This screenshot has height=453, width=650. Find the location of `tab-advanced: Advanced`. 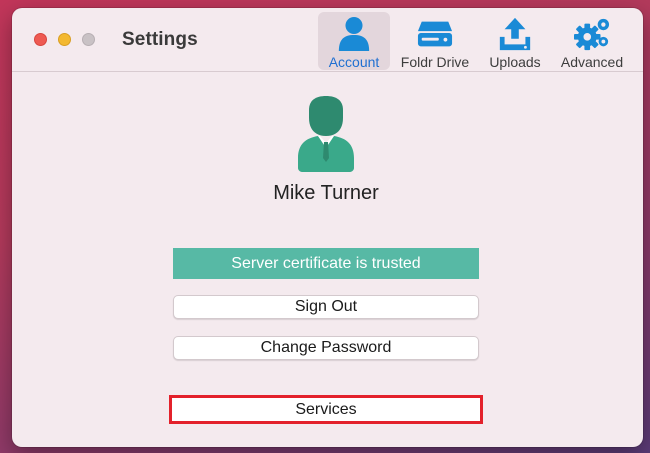

tab-advanced: Advanced is located at coordinates (592, 41).